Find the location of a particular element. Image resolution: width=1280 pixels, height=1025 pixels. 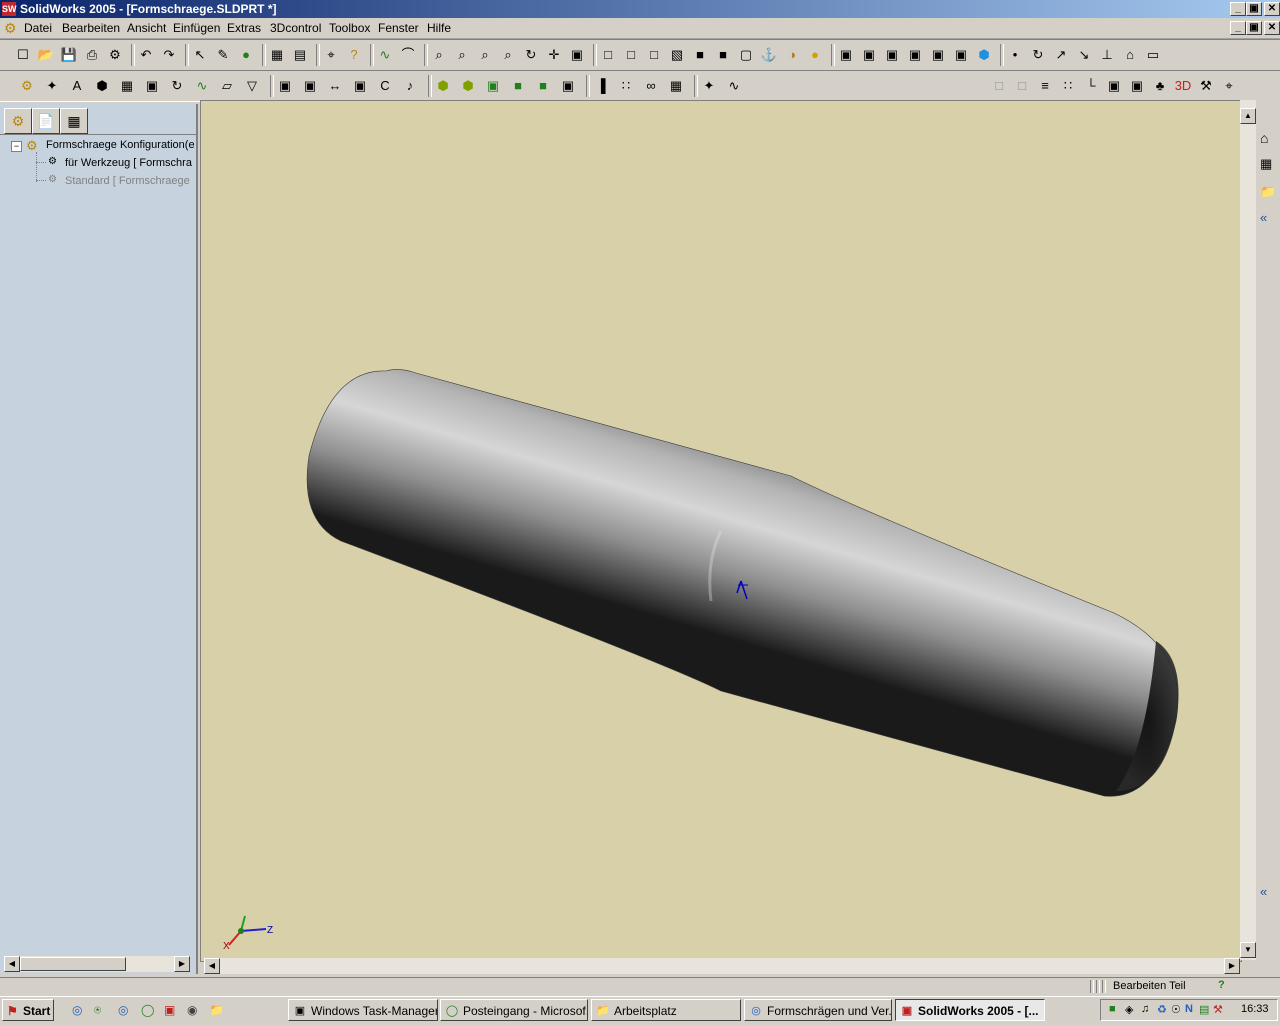

left-view-icon: ▣ is located at coordinates (892, 55).